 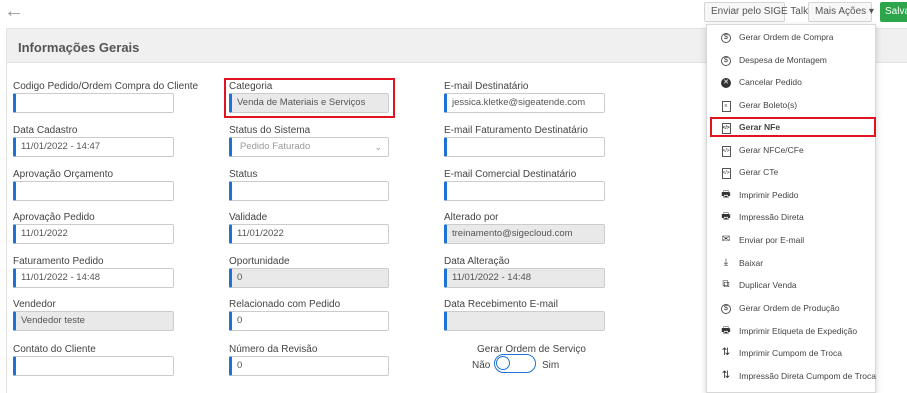 I want to click on menu-item-gerar-ordem-producao: $ Gerar Ordem de Produção, so click(x=791, y=308).